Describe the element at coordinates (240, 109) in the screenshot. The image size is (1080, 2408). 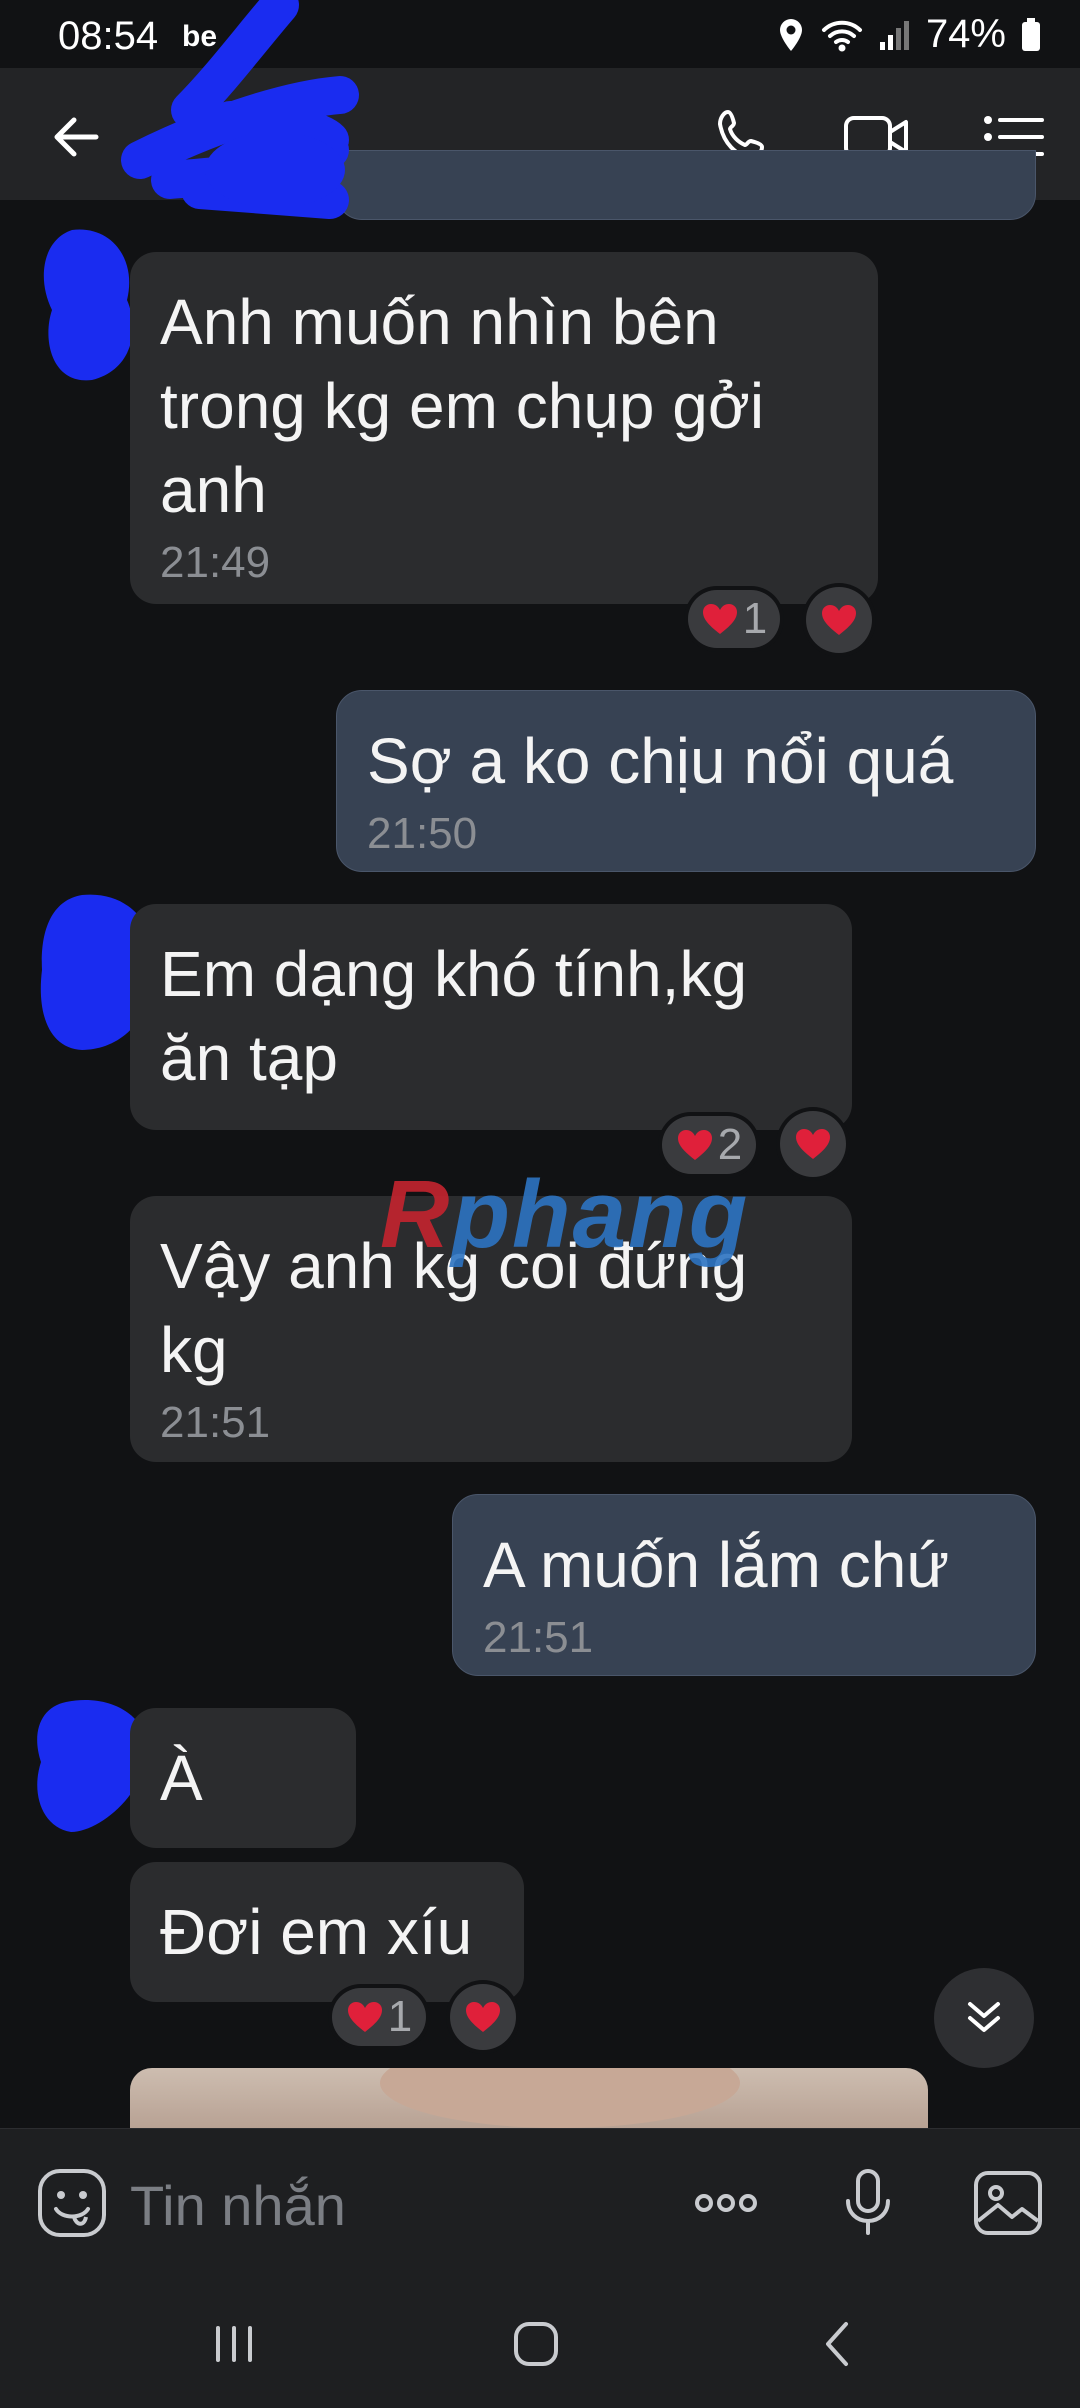
I see `scribble-cover` at that location.